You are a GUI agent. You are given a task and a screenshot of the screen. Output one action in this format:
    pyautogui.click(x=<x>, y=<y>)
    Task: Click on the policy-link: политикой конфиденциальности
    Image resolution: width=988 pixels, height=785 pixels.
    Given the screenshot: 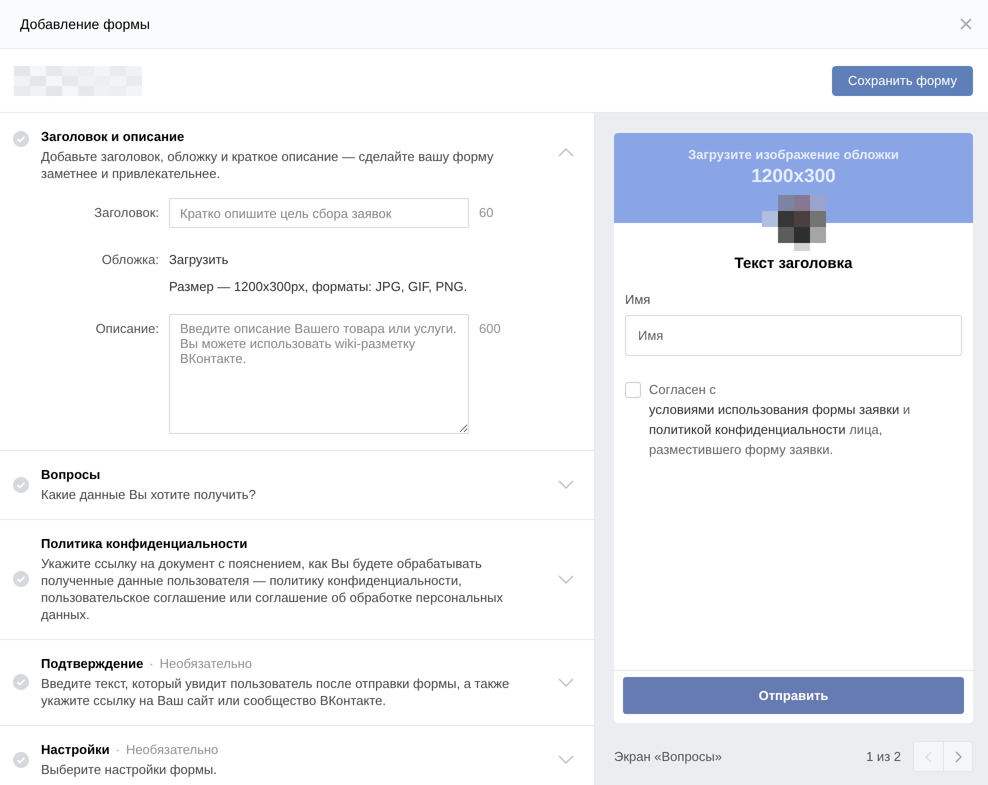 What is the action you would take?
    pyautogui.click(x=747, y=429)
    